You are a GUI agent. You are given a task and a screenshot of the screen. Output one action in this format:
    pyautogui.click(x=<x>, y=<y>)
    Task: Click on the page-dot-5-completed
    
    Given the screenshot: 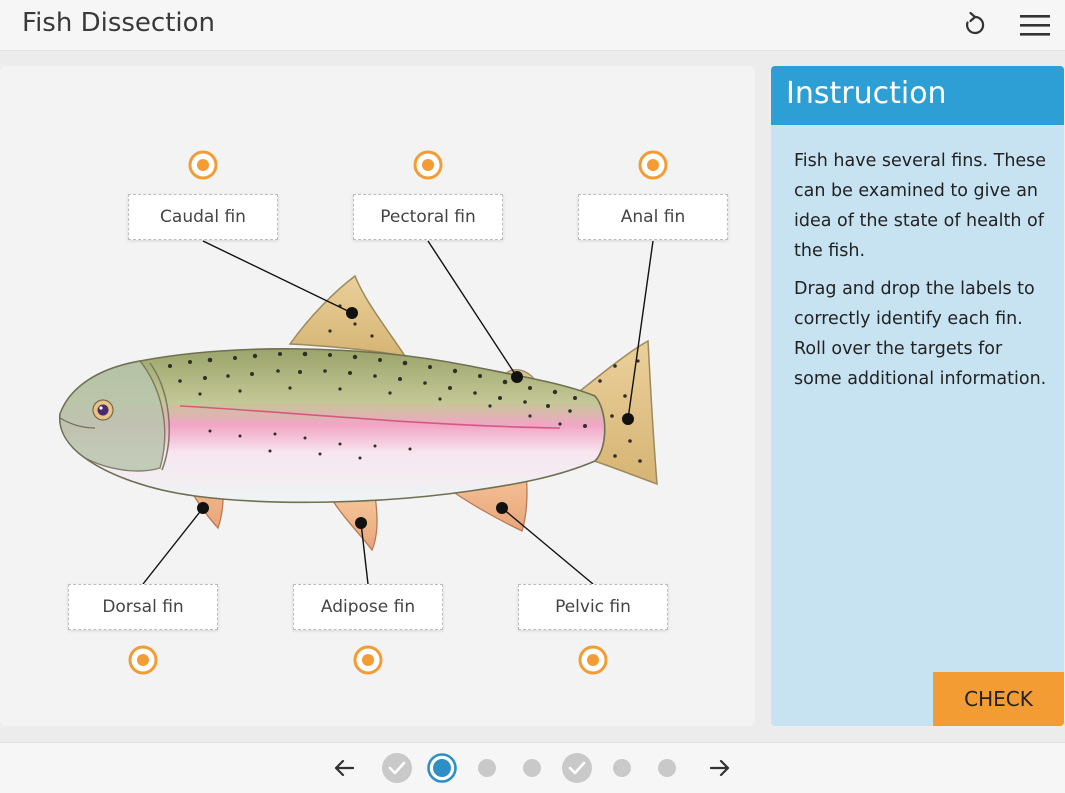 What is the action you would take?
    pyautogui.click(x=577, y=770)
    